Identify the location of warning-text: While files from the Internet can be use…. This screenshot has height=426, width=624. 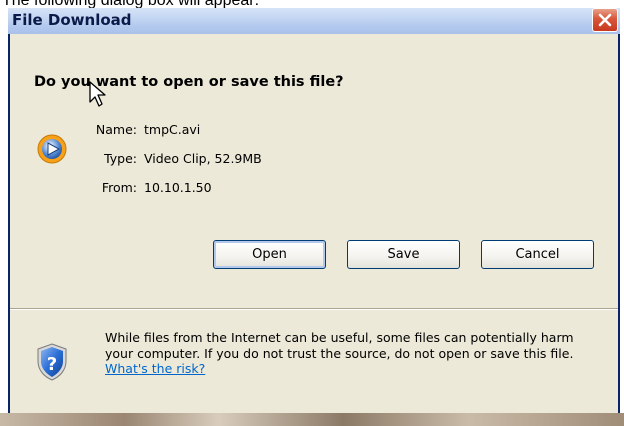
(339, 345).